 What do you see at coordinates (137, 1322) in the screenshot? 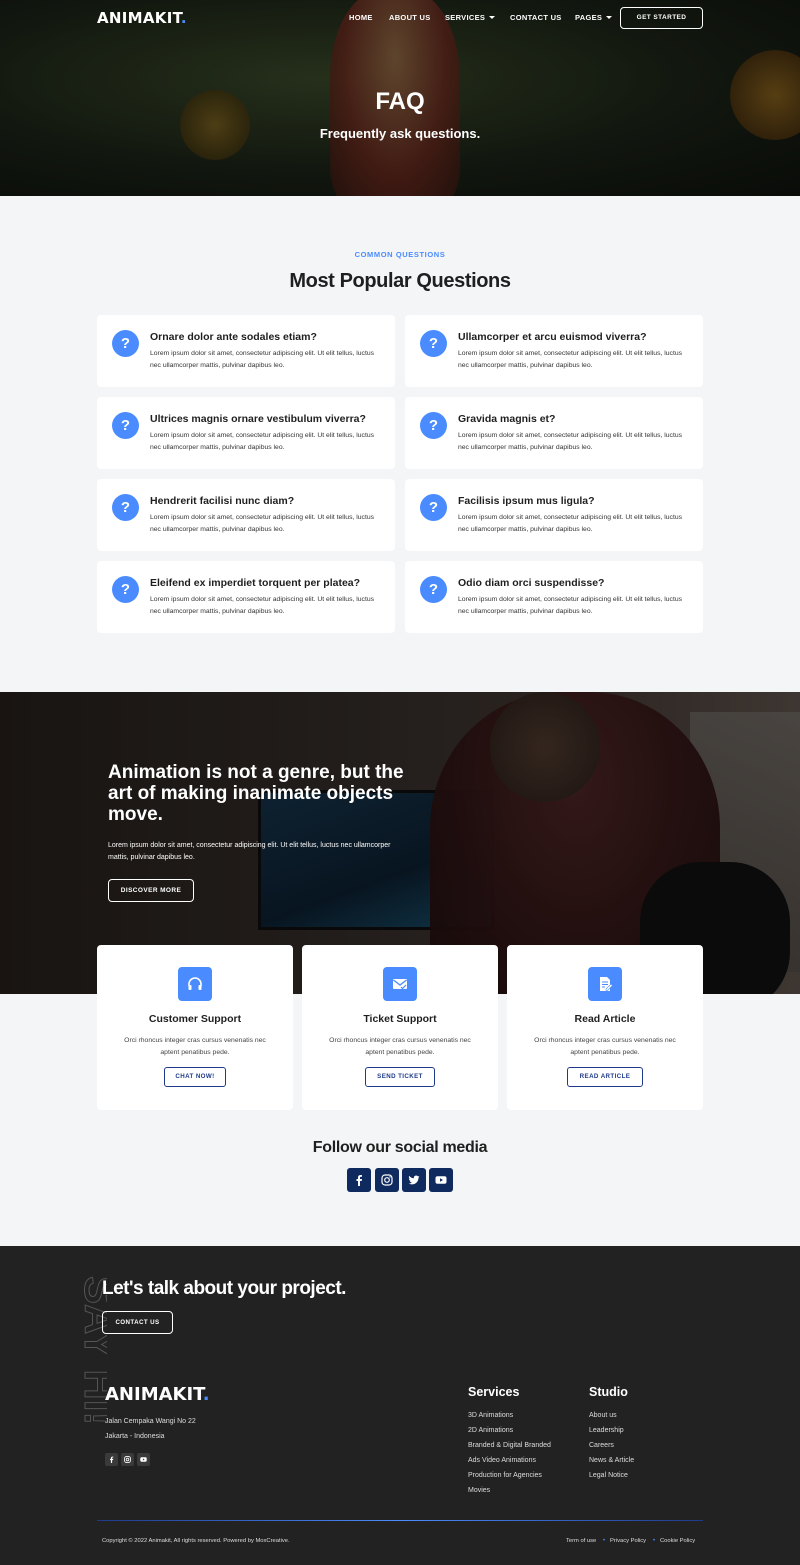
I see `contact-us-button: CONTACT US` at bounding box center [137, 1322].